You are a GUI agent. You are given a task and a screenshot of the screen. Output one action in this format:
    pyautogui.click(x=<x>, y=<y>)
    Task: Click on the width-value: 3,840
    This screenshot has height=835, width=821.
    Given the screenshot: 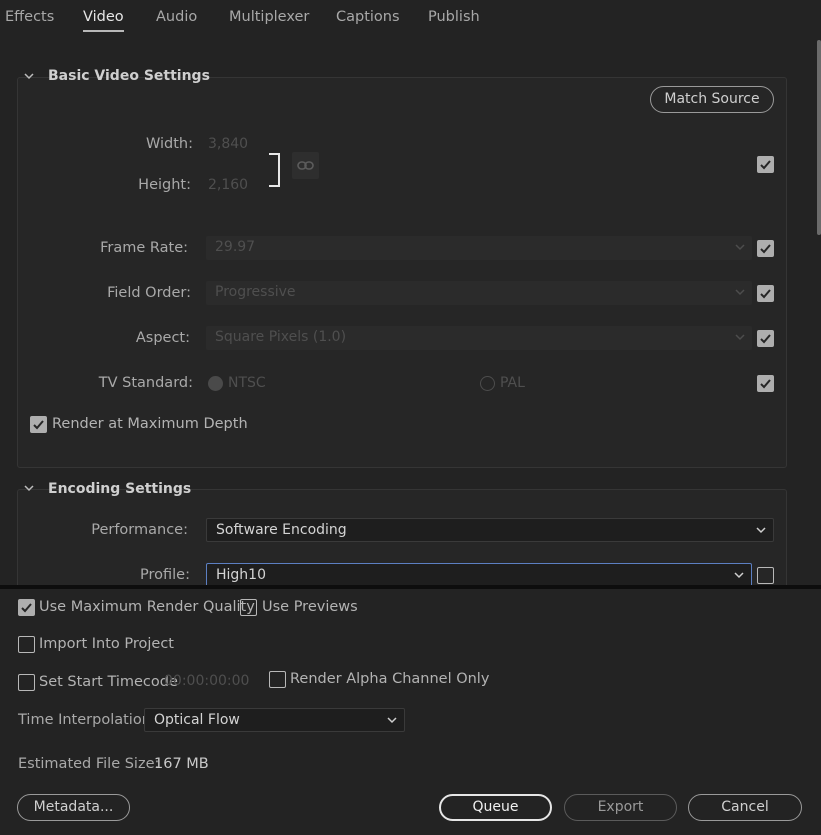 What is the action you would take?
    pyautogui.click(x=228, y=144)
    